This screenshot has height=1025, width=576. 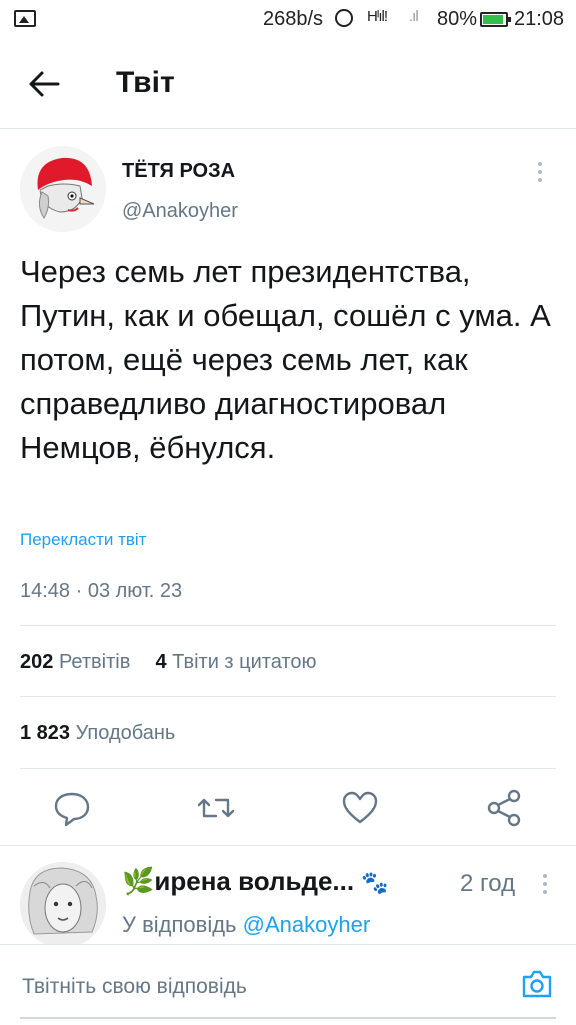 What do you see at coordinates (504, 808) in the screenshot?
I see `share-icon` at bounding box center [504, 808].